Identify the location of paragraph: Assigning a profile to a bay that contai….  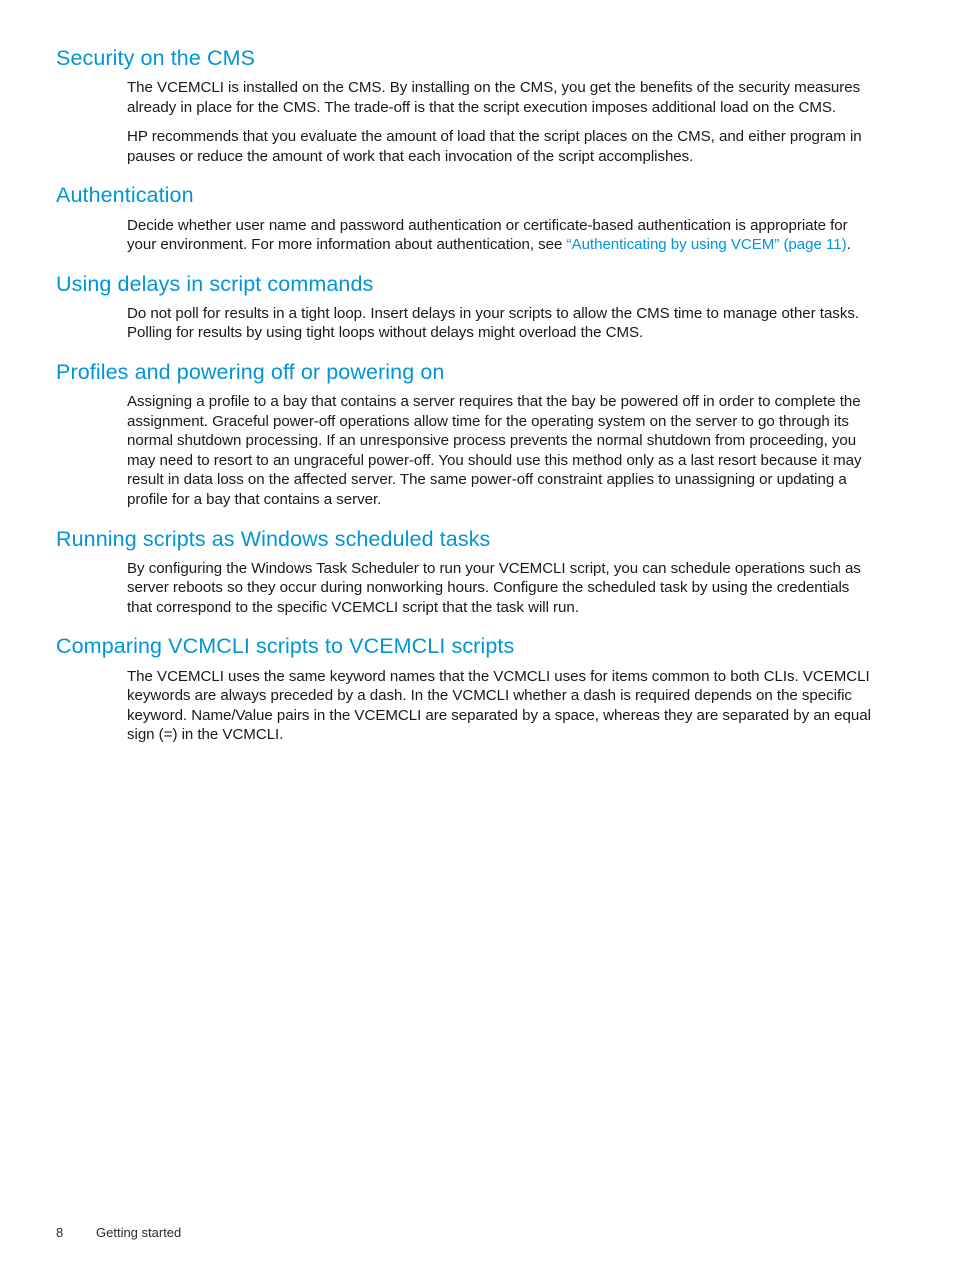
(494, 451).